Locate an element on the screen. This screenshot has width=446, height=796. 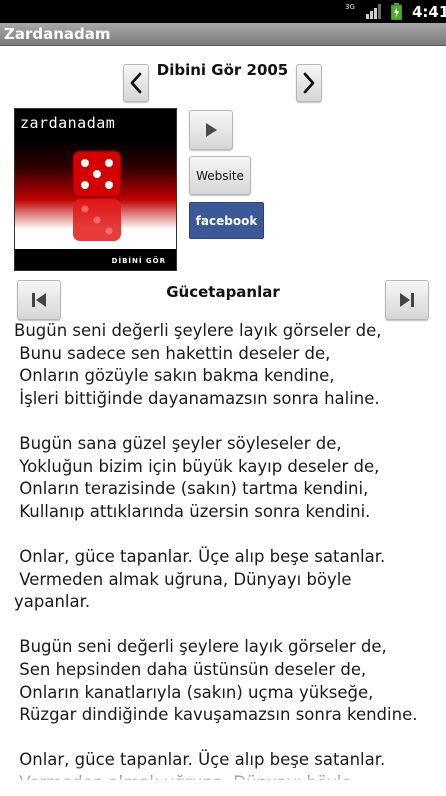
next-album-button is located at coordinates (309, 83).